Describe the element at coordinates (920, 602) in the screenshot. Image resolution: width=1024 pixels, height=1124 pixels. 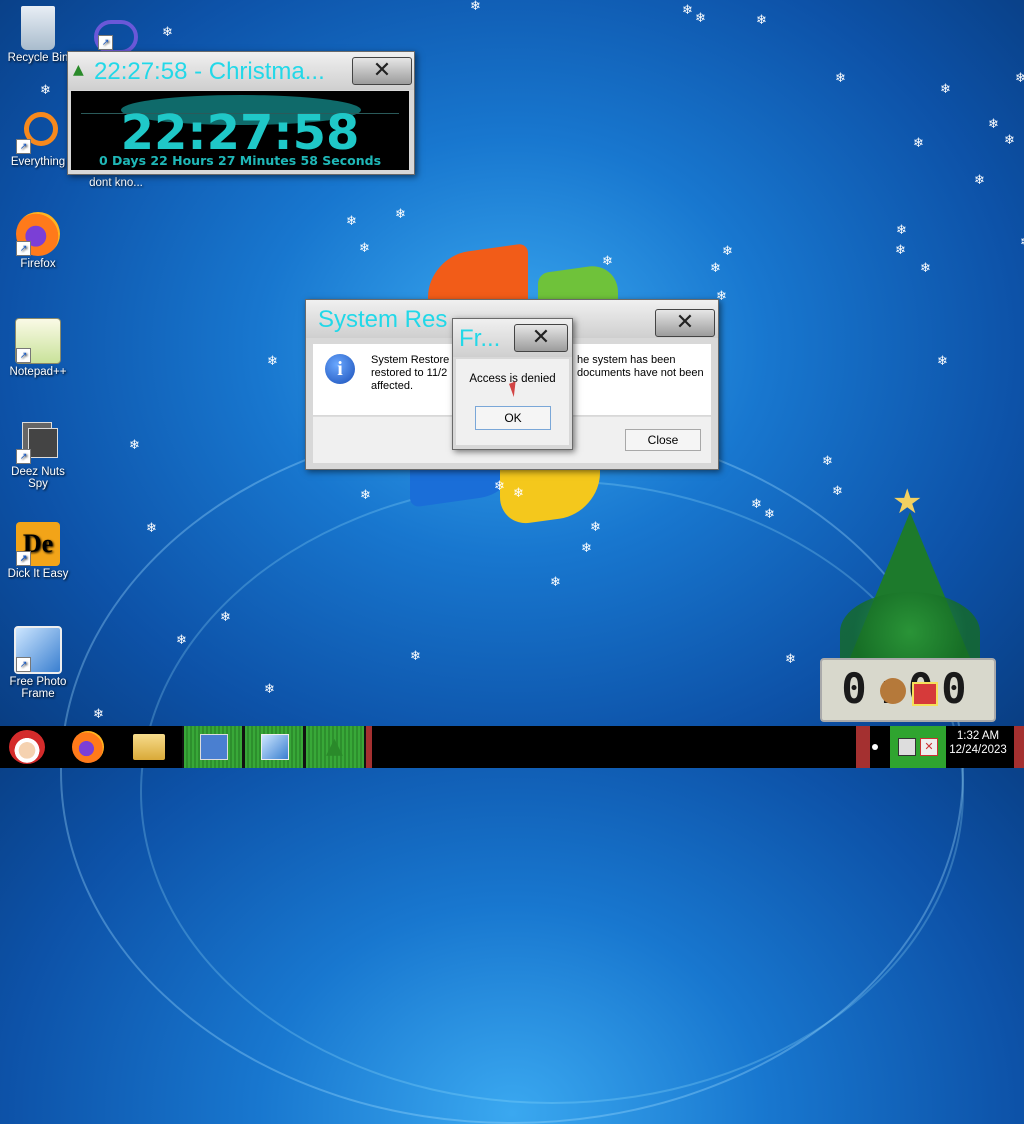
I see `christmas-tree-widget: ★ 0:00` at that location.